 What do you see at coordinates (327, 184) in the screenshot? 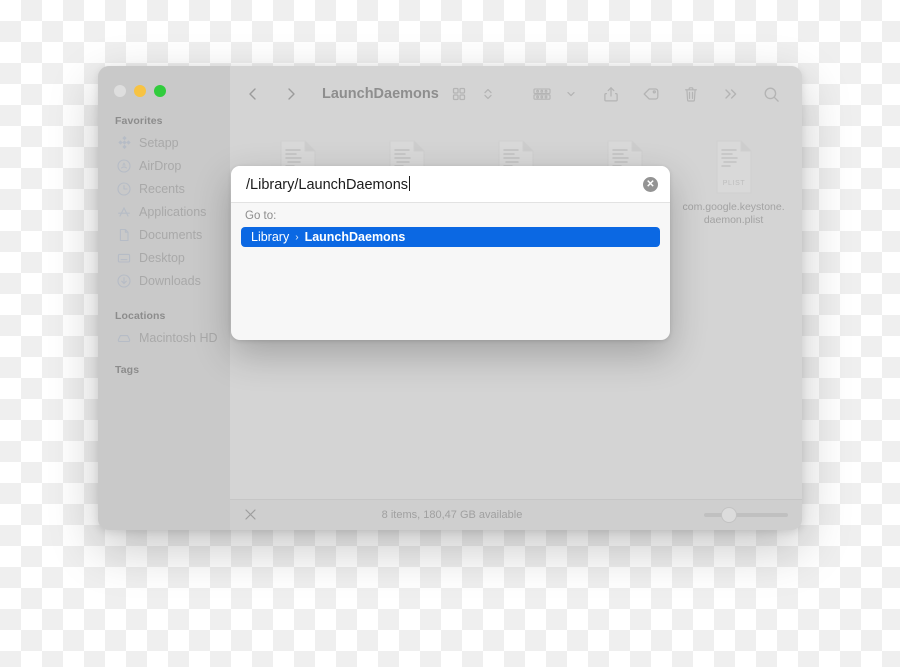
I see `go-to-folder-input-value: /Library/LaunchDaemons` at bounding box center [327, 184].